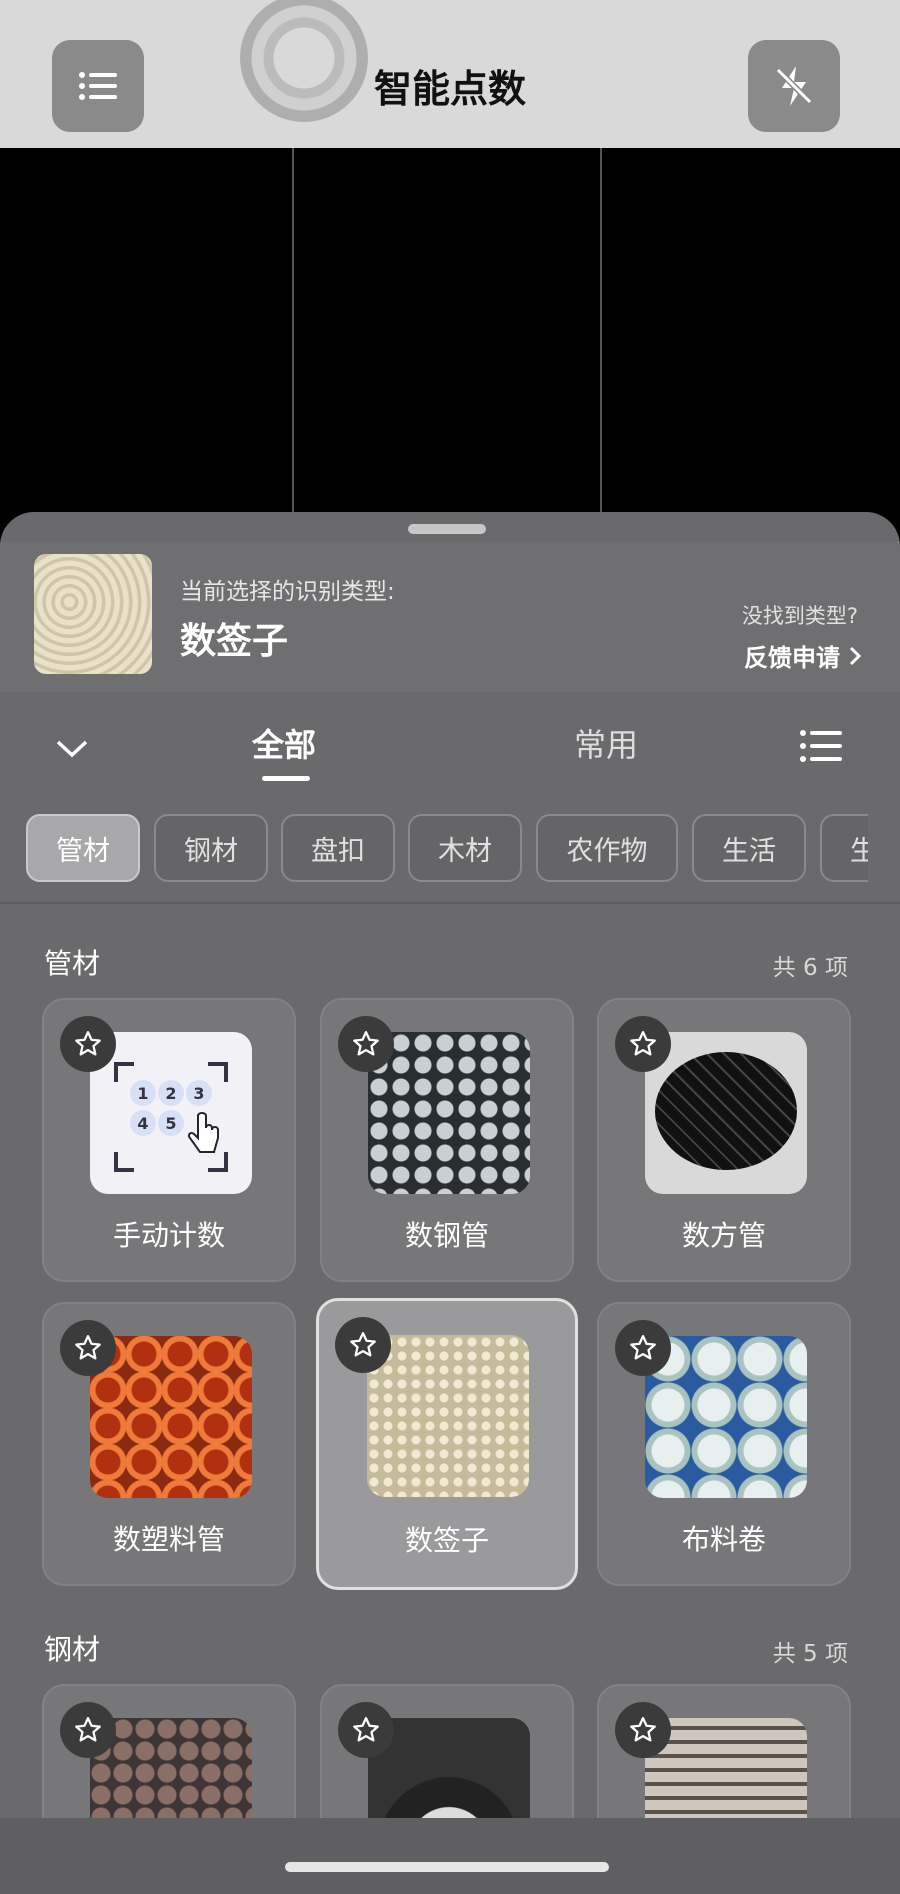 Image resolution: width=900 pixels, height=1894 pixels. Describe the element at coordinates (607, 848) in the screenshot. I see `chip-crops: 农作物` at that location.